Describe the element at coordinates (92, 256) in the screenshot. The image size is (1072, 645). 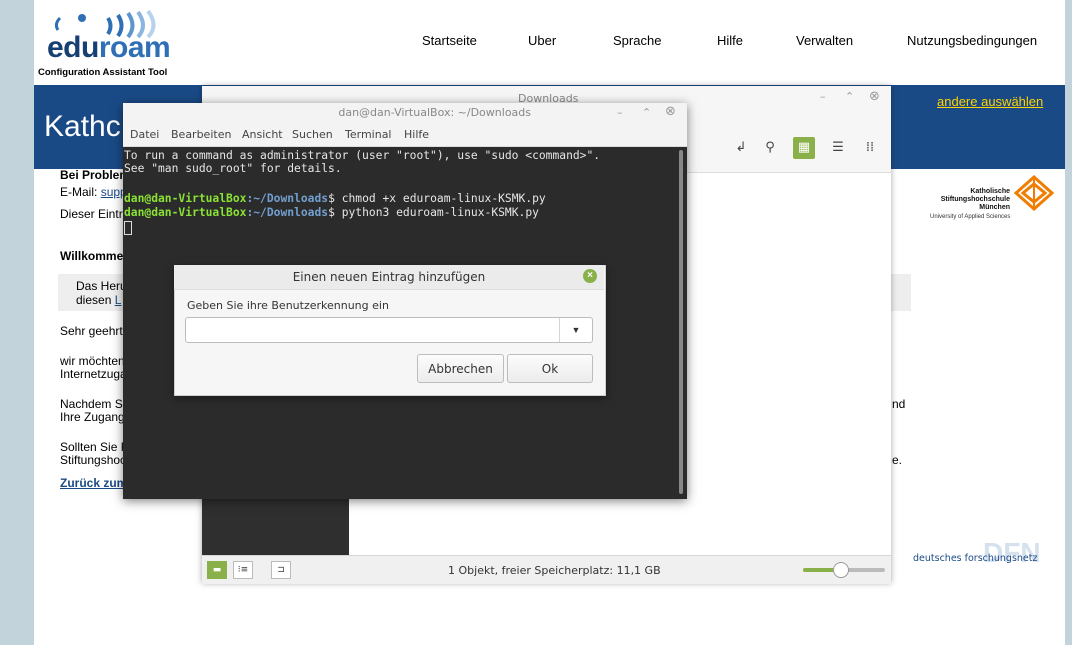
I see `welcome-heading: Willkomme` at that location.